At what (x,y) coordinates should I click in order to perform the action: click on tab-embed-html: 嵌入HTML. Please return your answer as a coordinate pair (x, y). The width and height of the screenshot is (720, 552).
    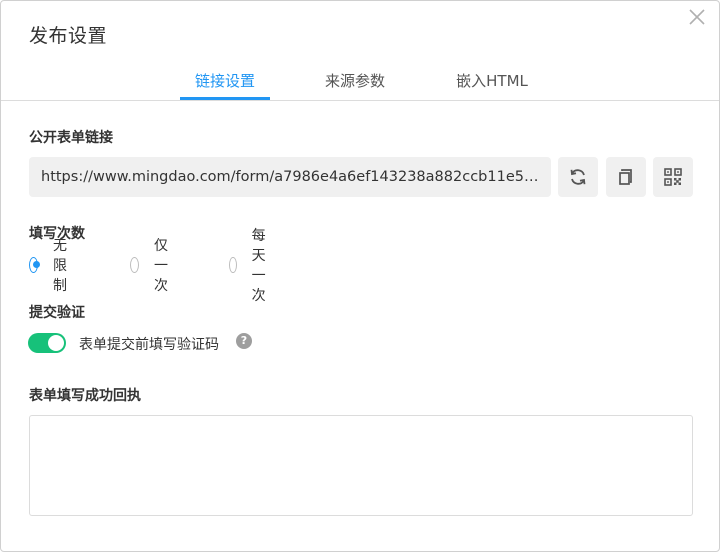
    Looking at the image, I should click on (492, 85).